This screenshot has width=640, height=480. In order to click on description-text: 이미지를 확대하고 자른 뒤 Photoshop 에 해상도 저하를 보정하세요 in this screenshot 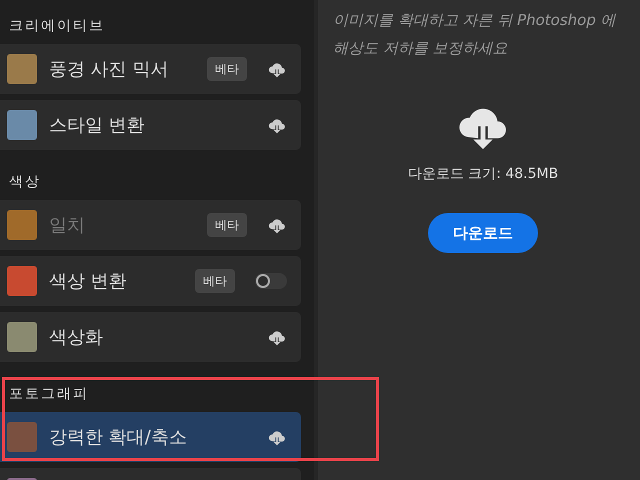, I will do `click(475, 34)`.